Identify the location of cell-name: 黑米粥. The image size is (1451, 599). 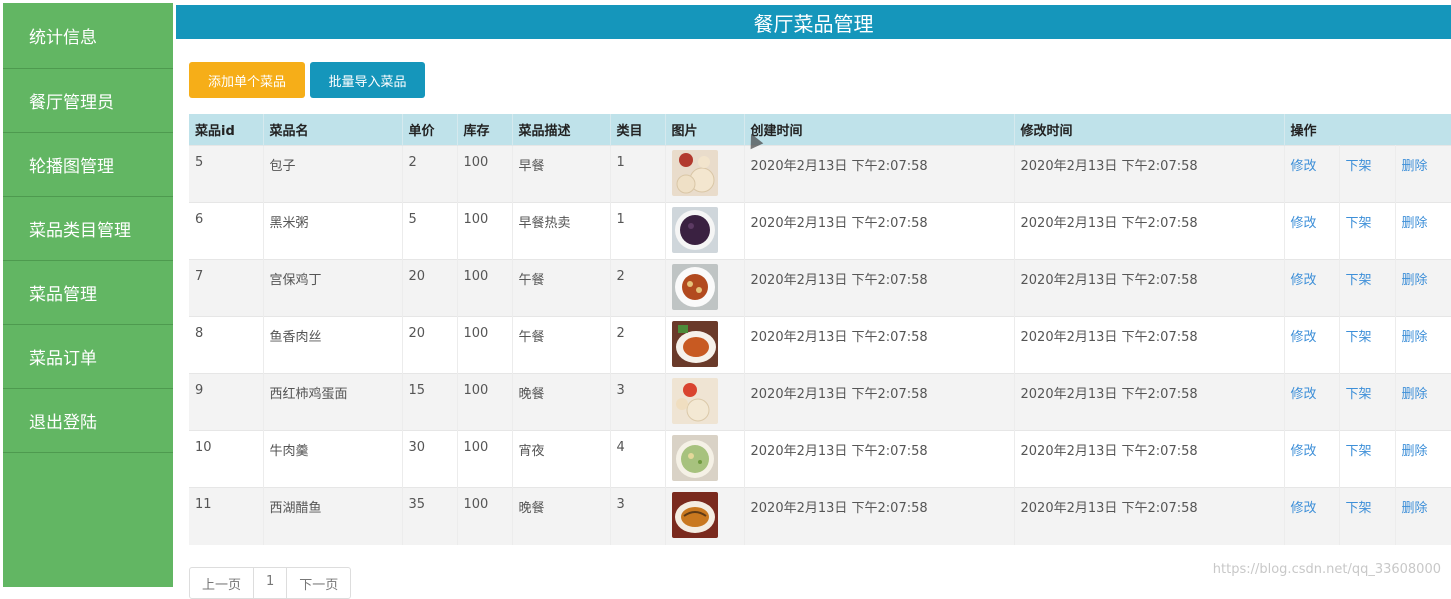
(333, 231).